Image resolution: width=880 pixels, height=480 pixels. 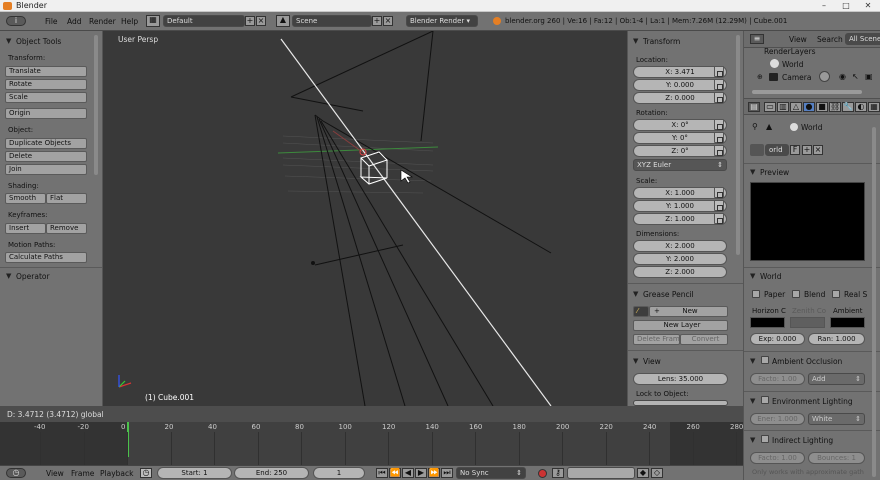 What do you see at coordinates (688, 311) in the screenshot?
I see `grease-new-button: + New` at bounding box center [688, 311].